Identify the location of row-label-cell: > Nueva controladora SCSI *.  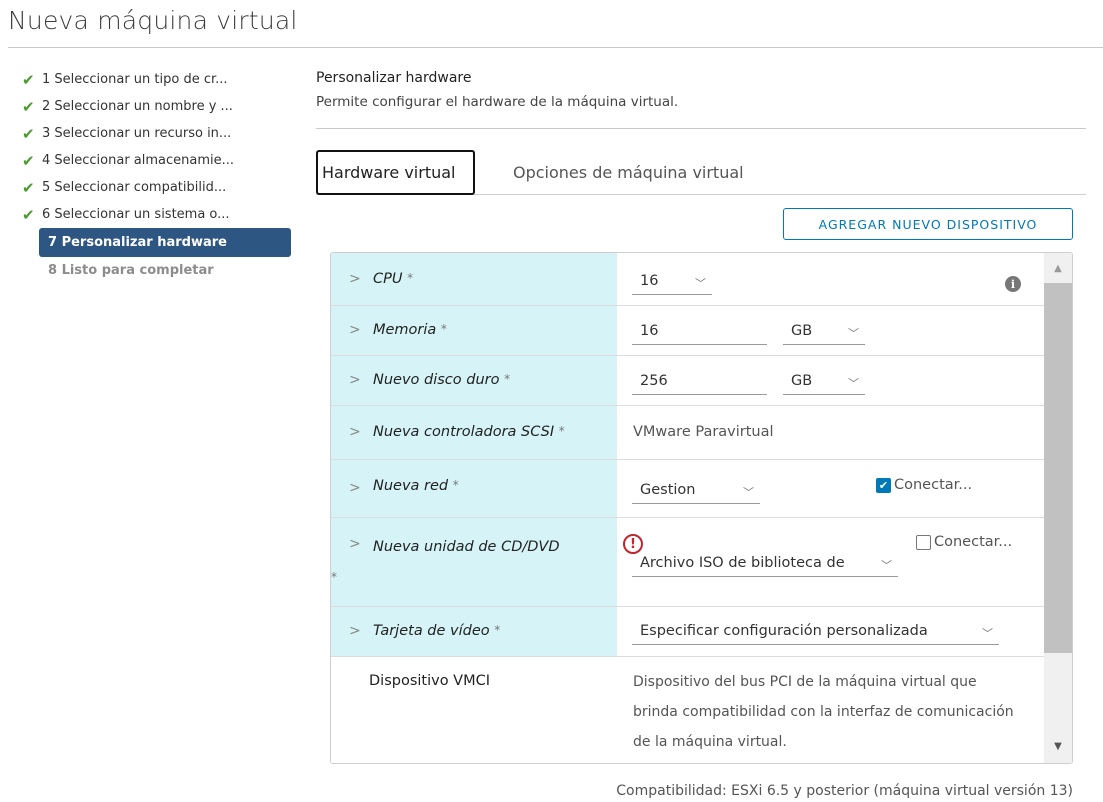
(474, 432).